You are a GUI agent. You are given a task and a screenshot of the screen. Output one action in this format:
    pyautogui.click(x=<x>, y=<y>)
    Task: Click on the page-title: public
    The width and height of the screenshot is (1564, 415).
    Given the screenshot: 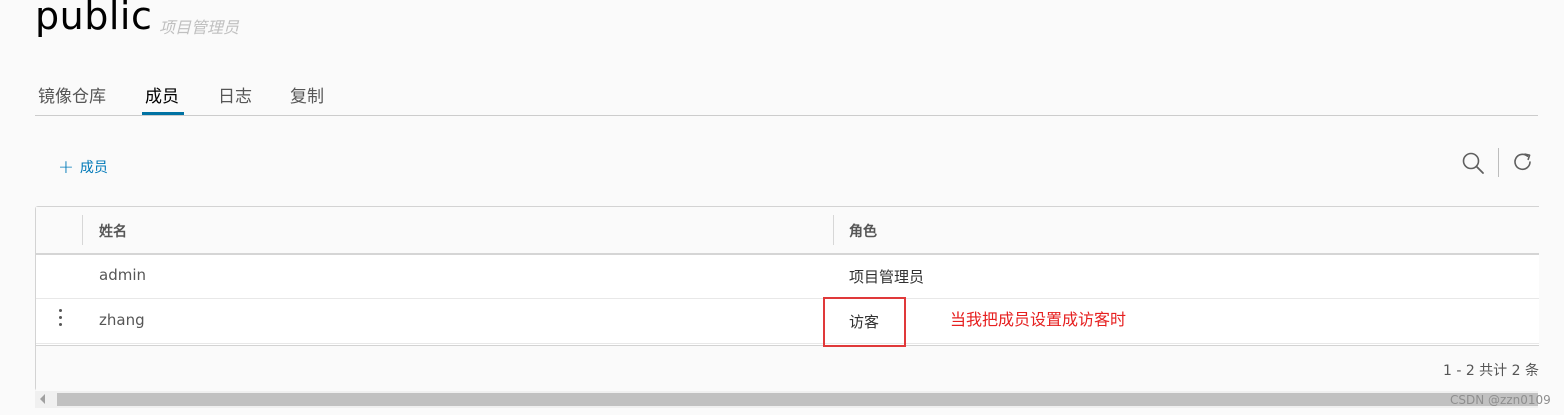 What is the action you would take?
    pyautogui.click(x=94, y=19)
    